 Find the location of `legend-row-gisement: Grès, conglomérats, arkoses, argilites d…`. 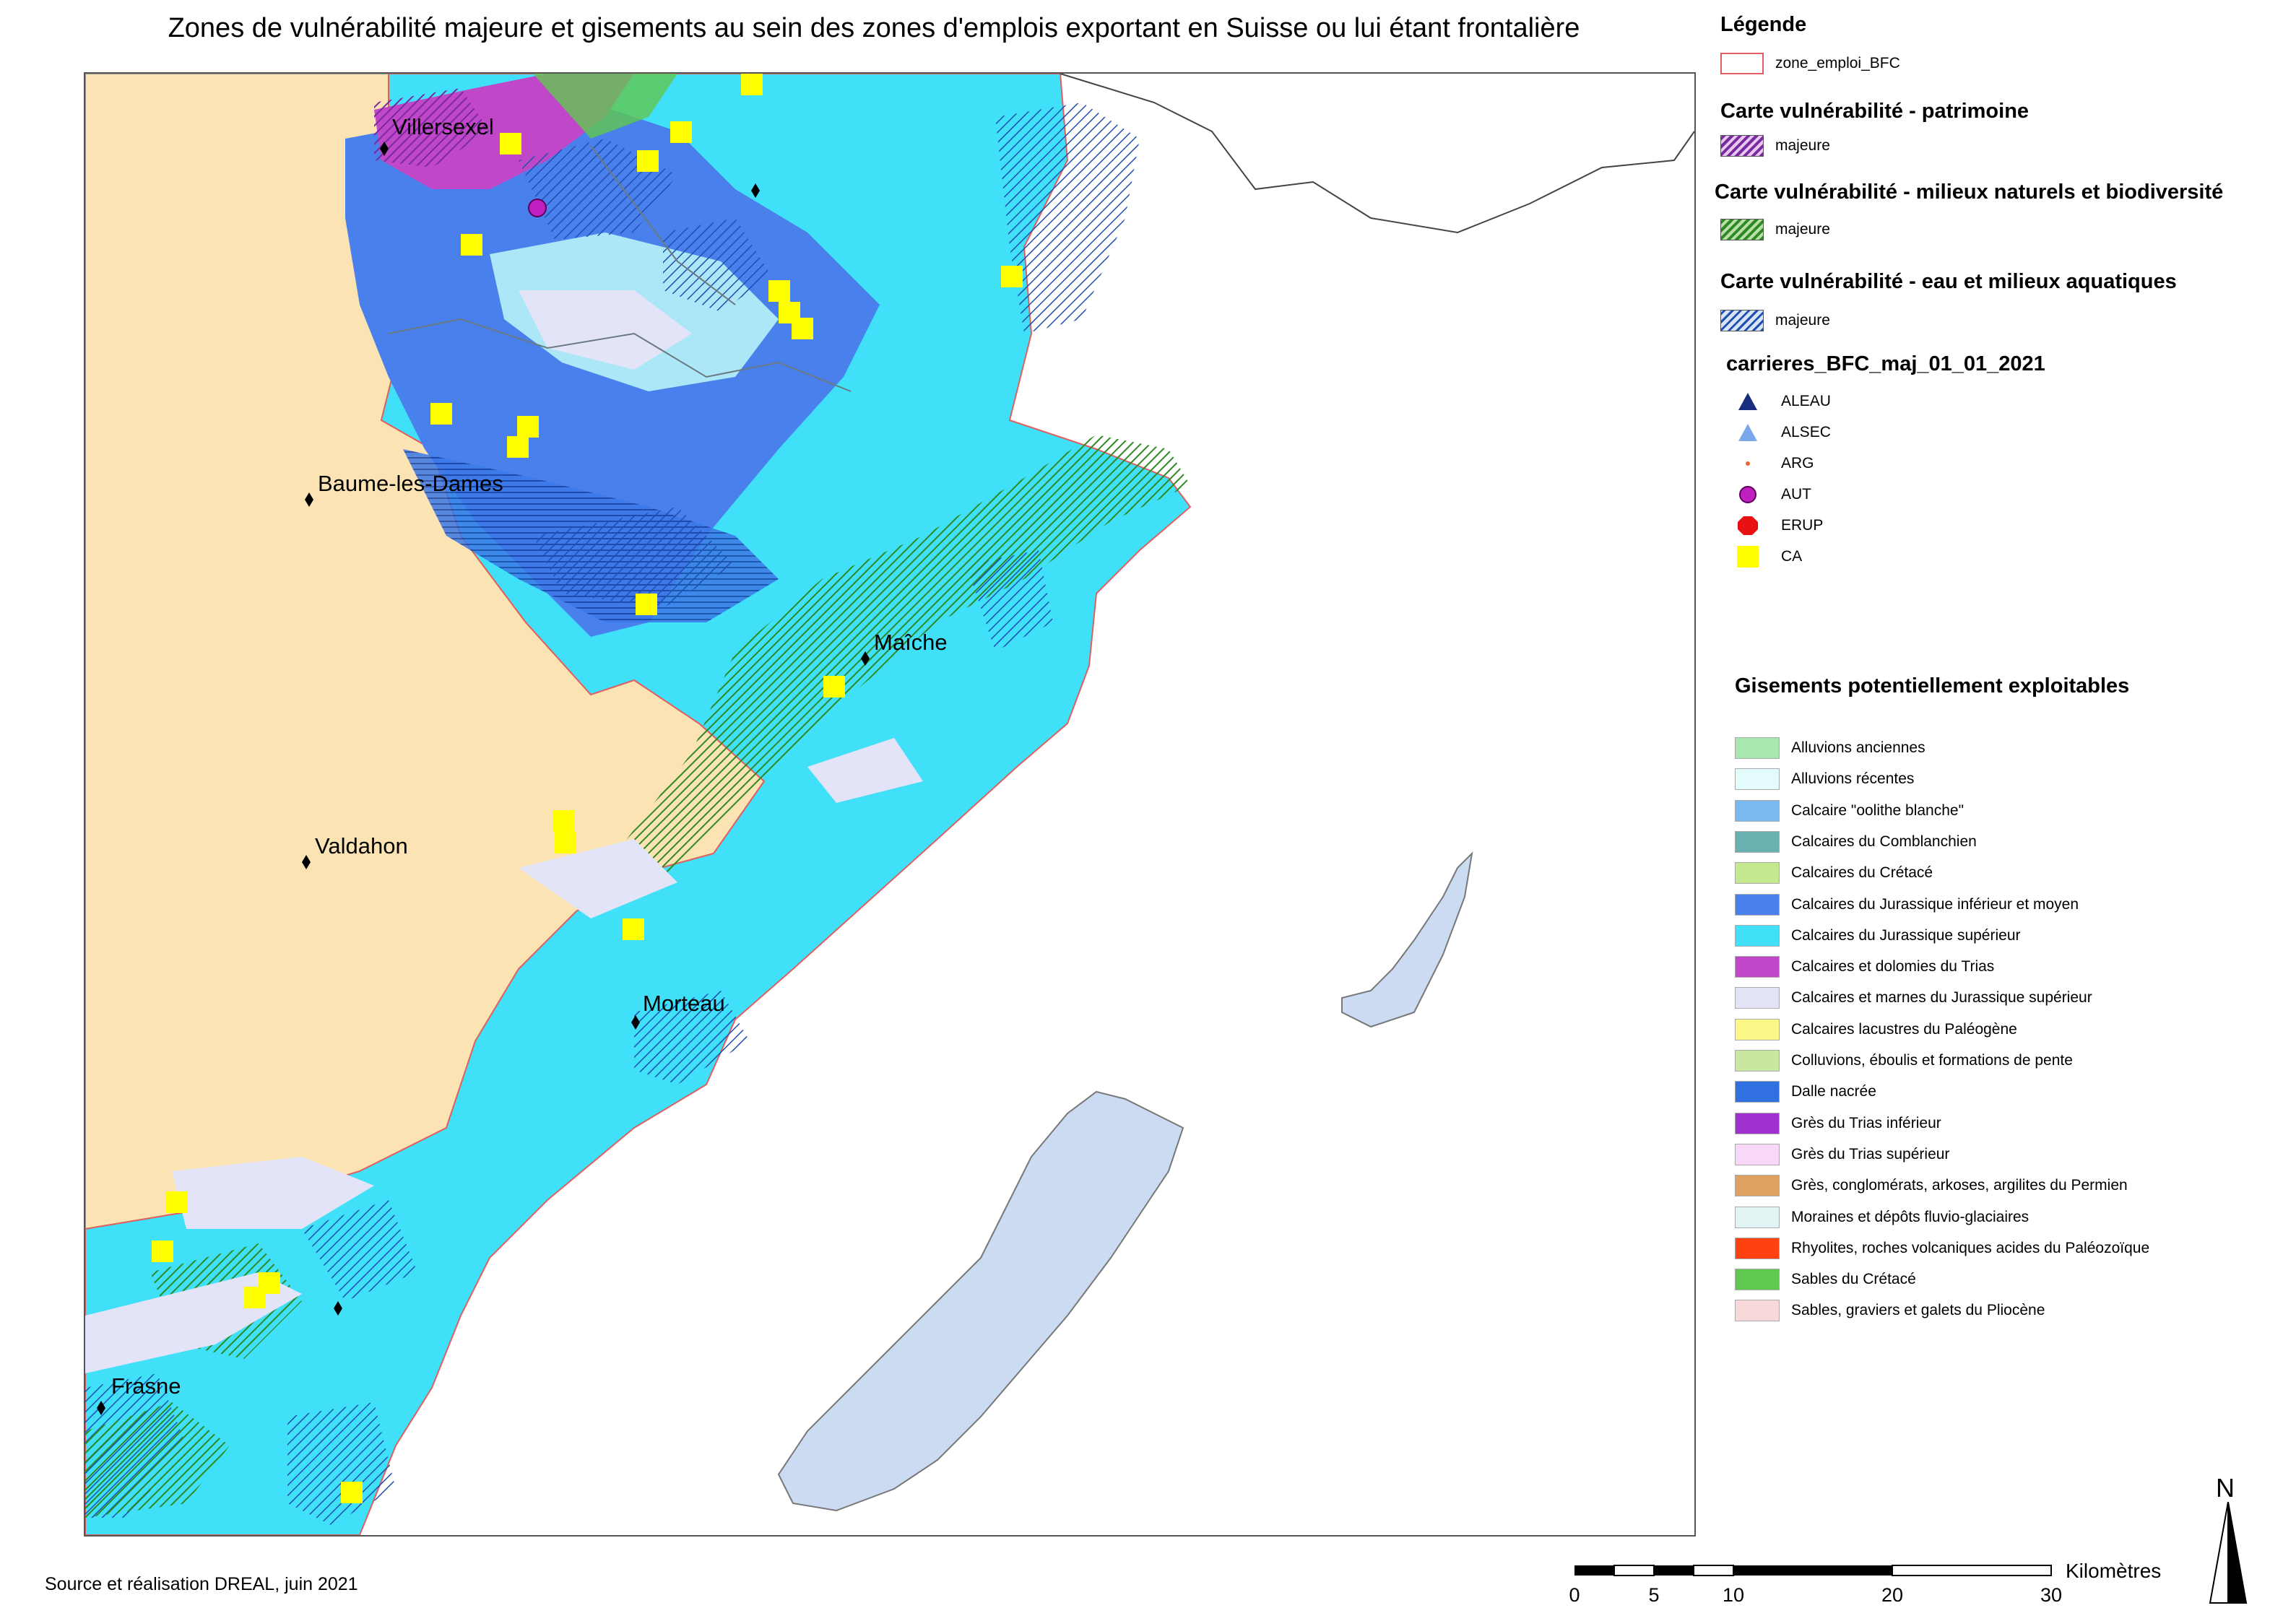

legend-row-gisement: Grès, conglomérats, arkoses, argilites d… is located at coordinates (1931, 1185).